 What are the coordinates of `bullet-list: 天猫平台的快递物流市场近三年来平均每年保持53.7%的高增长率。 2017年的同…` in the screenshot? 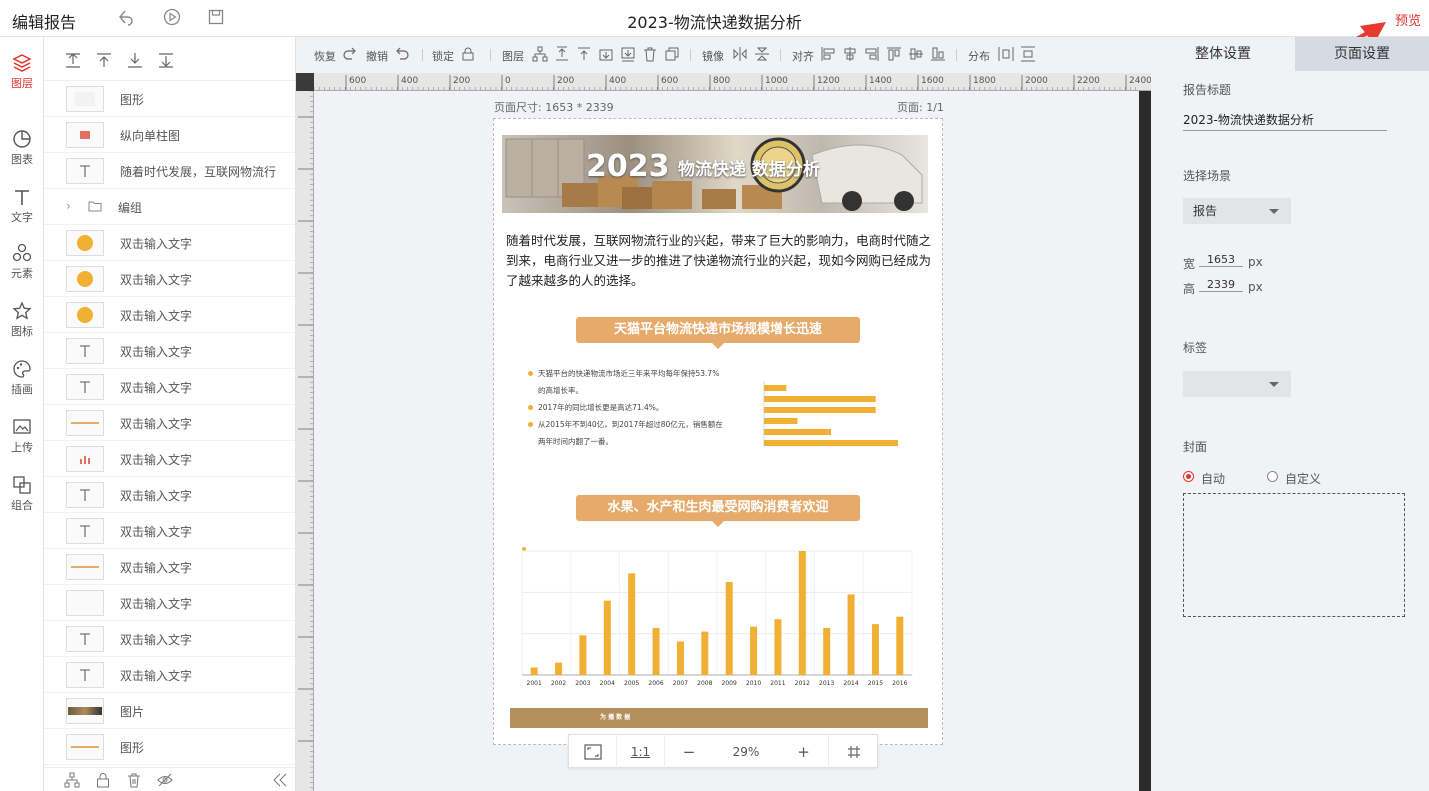 It's located at (627, 407).